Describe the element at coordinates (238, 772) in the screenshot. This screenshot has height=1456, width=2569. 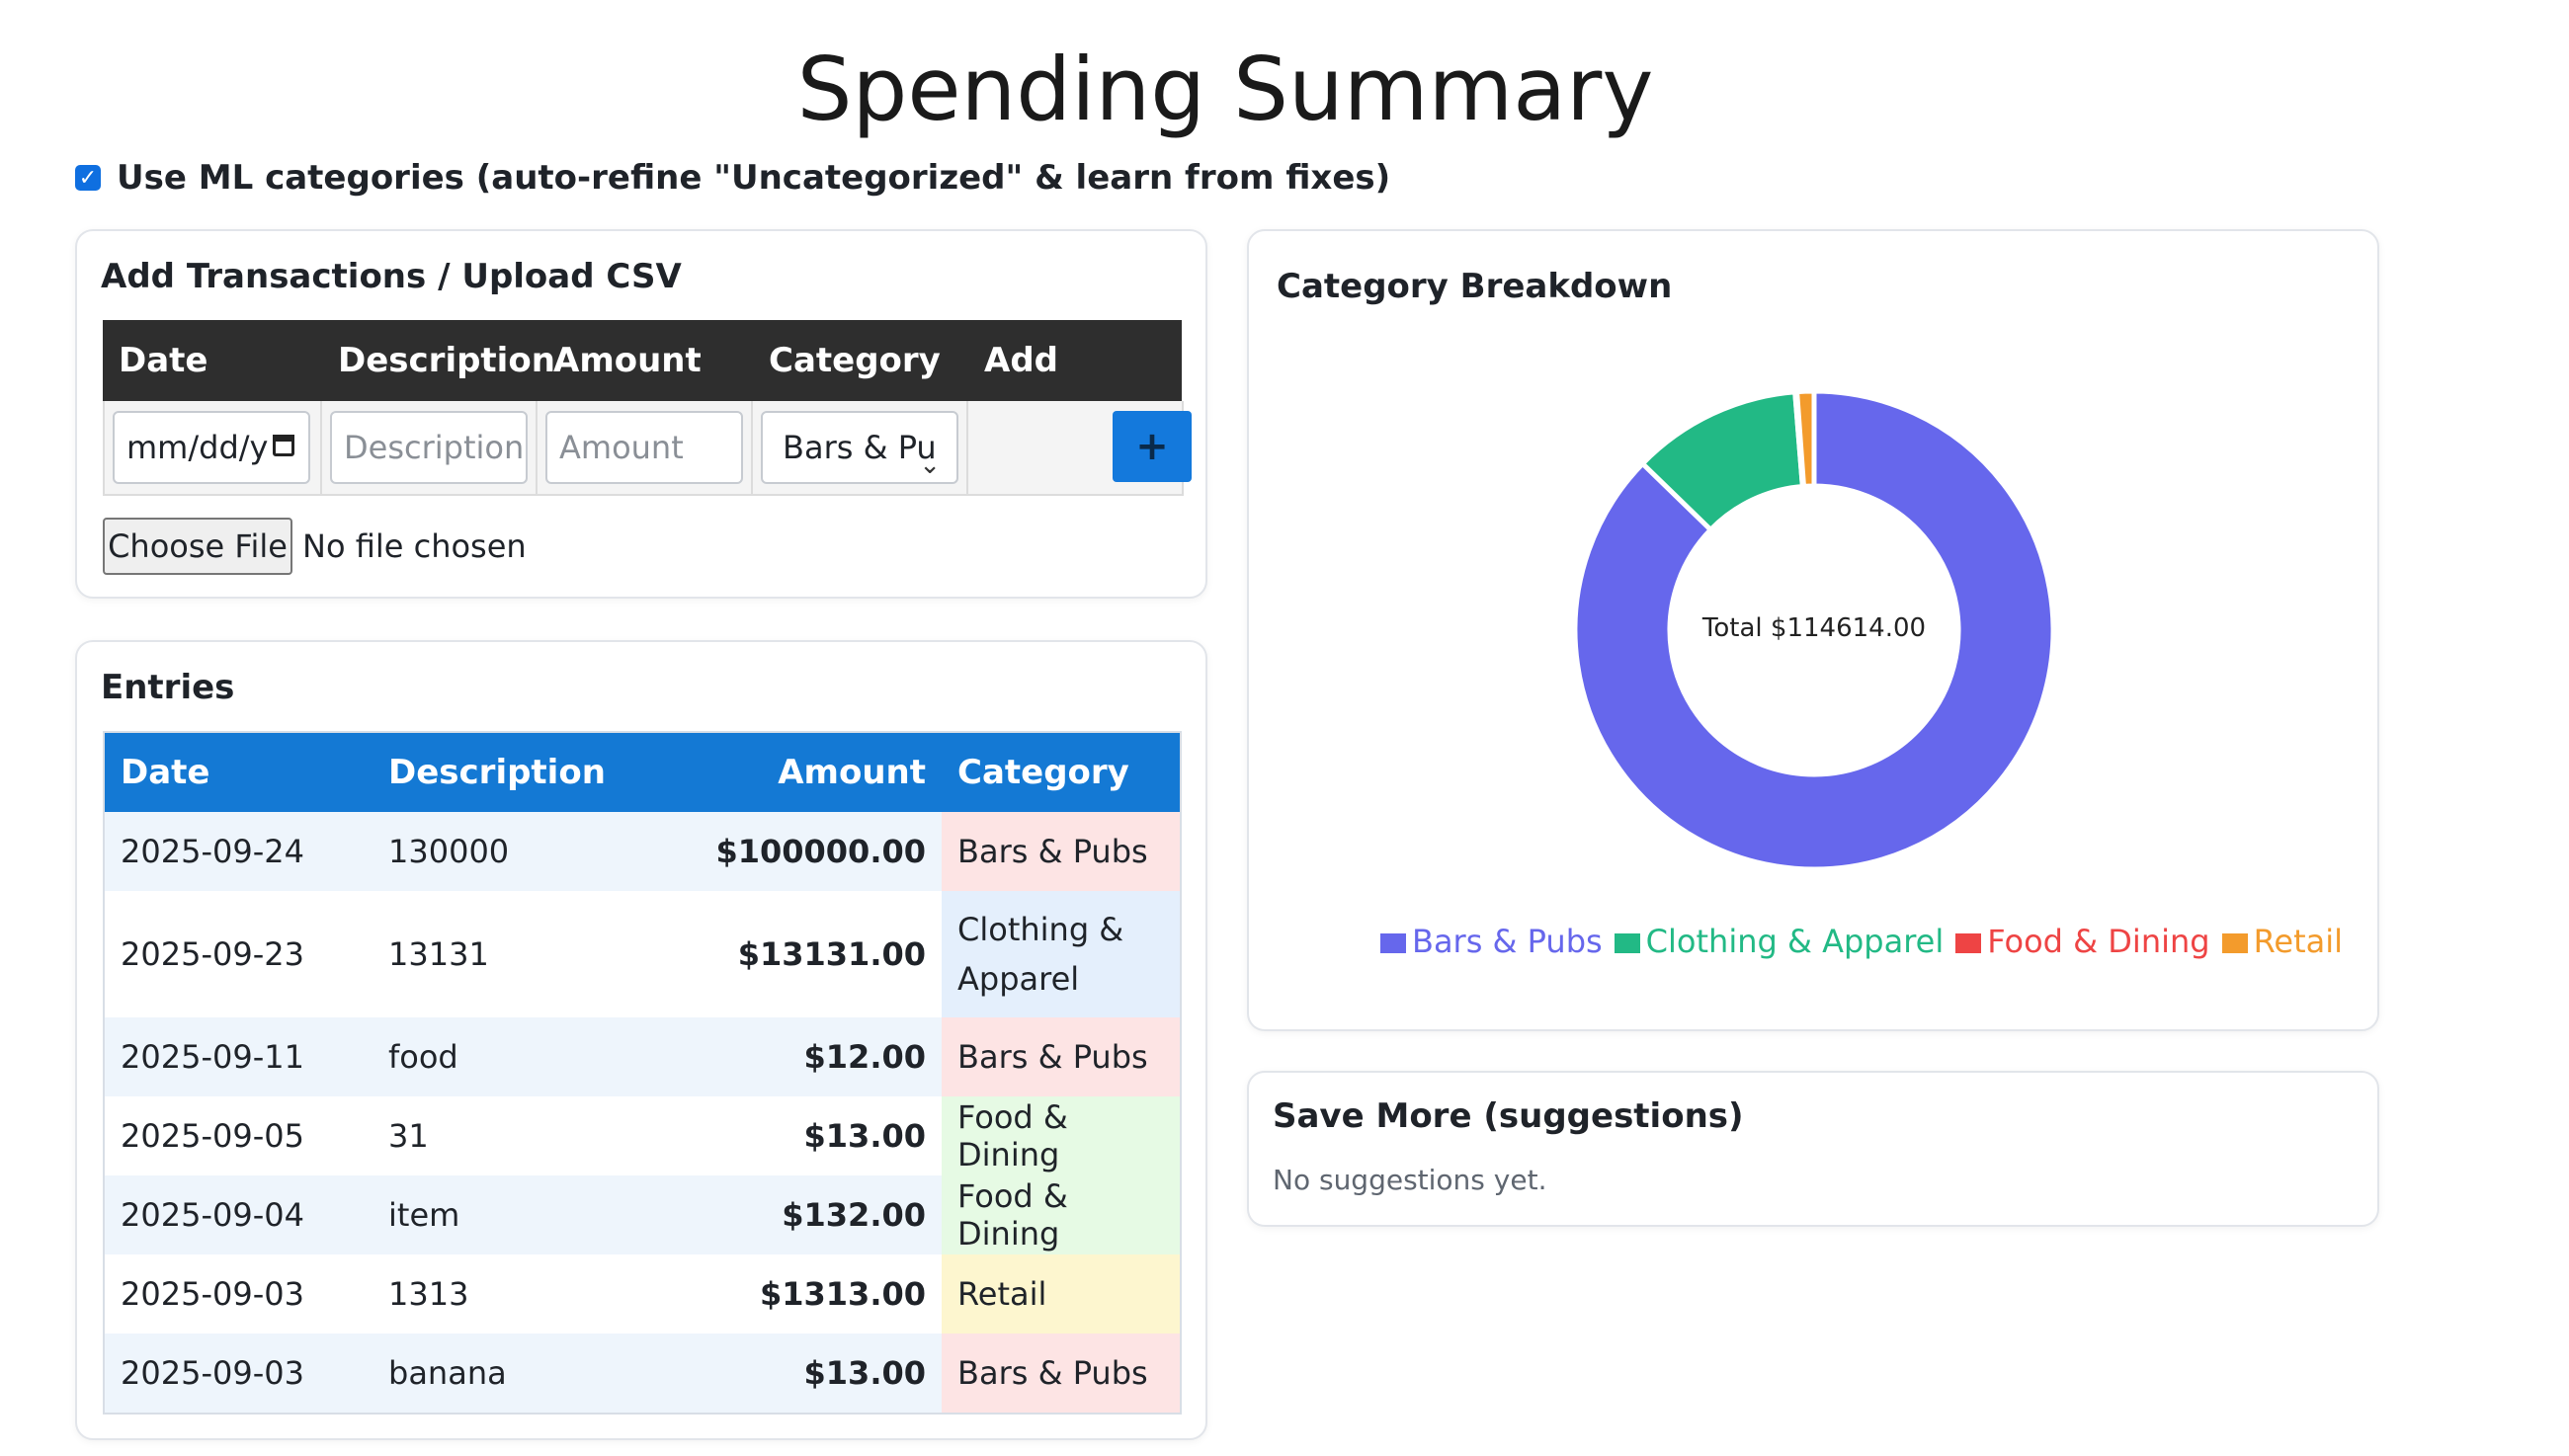
I see `column-header-date: Date` at that location.